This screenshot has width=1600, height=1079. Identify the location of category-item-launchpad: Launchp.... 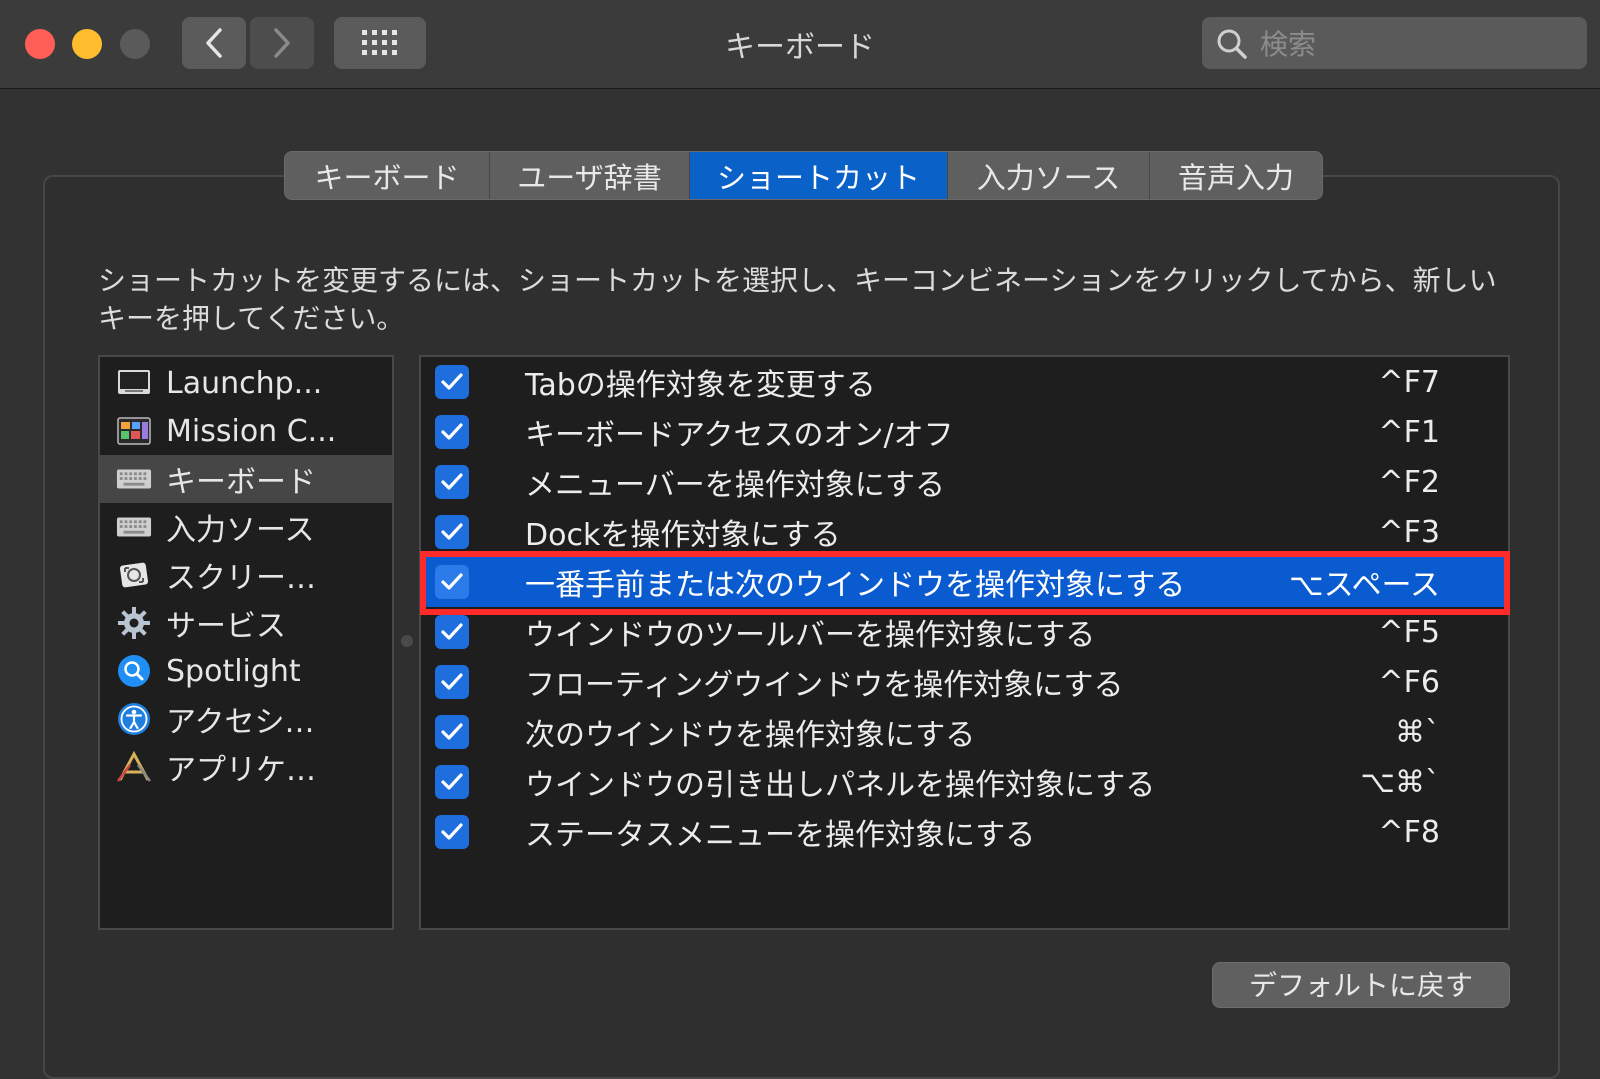
(246, 383).